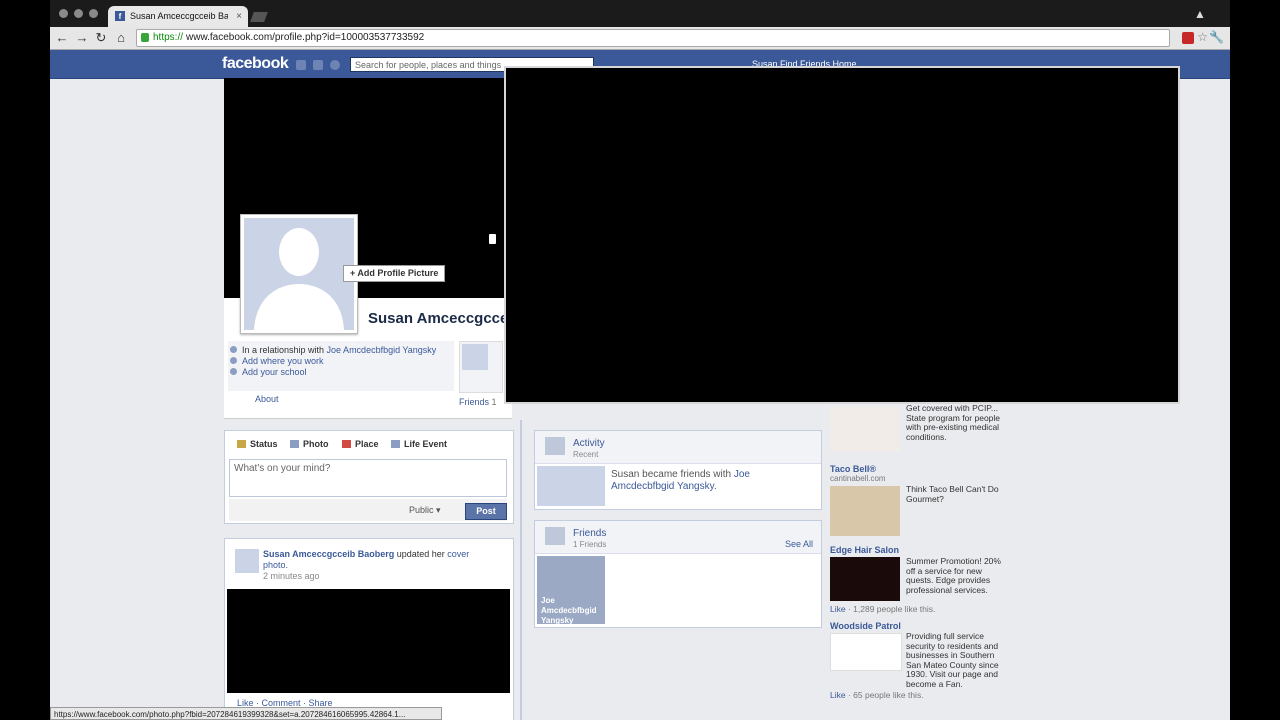  Describe the element at coordinates (259, 17) in the screenshot. I see `new-tab-button` at that location.